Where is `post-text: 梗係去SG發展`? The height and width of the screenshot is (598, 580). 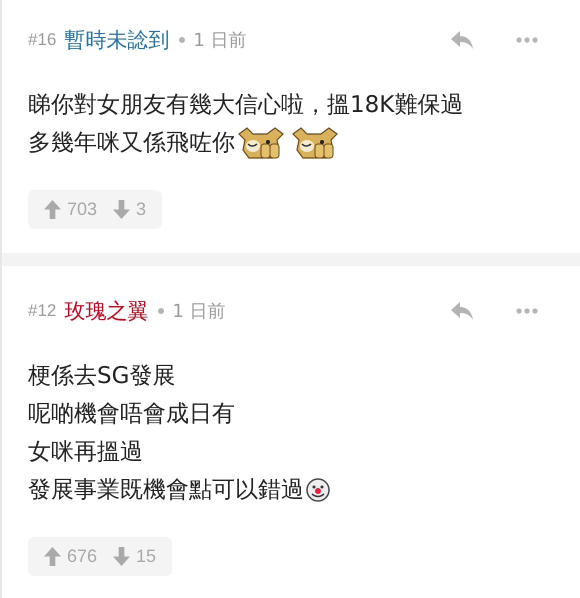
post-text: 梗係去SG發展 is located at coordinates (102, 376).